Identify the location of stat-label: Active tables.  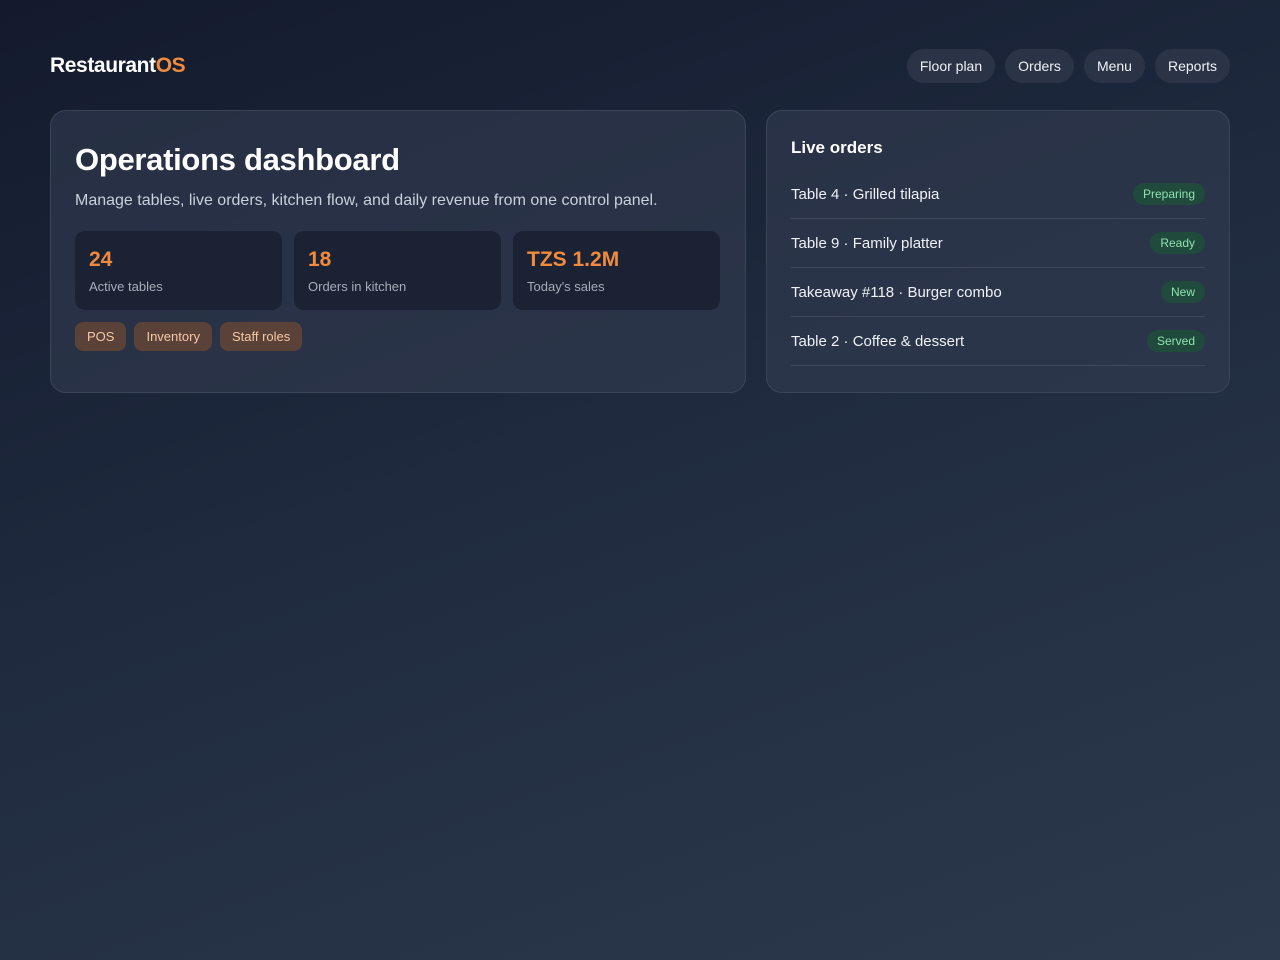
(126, 286).